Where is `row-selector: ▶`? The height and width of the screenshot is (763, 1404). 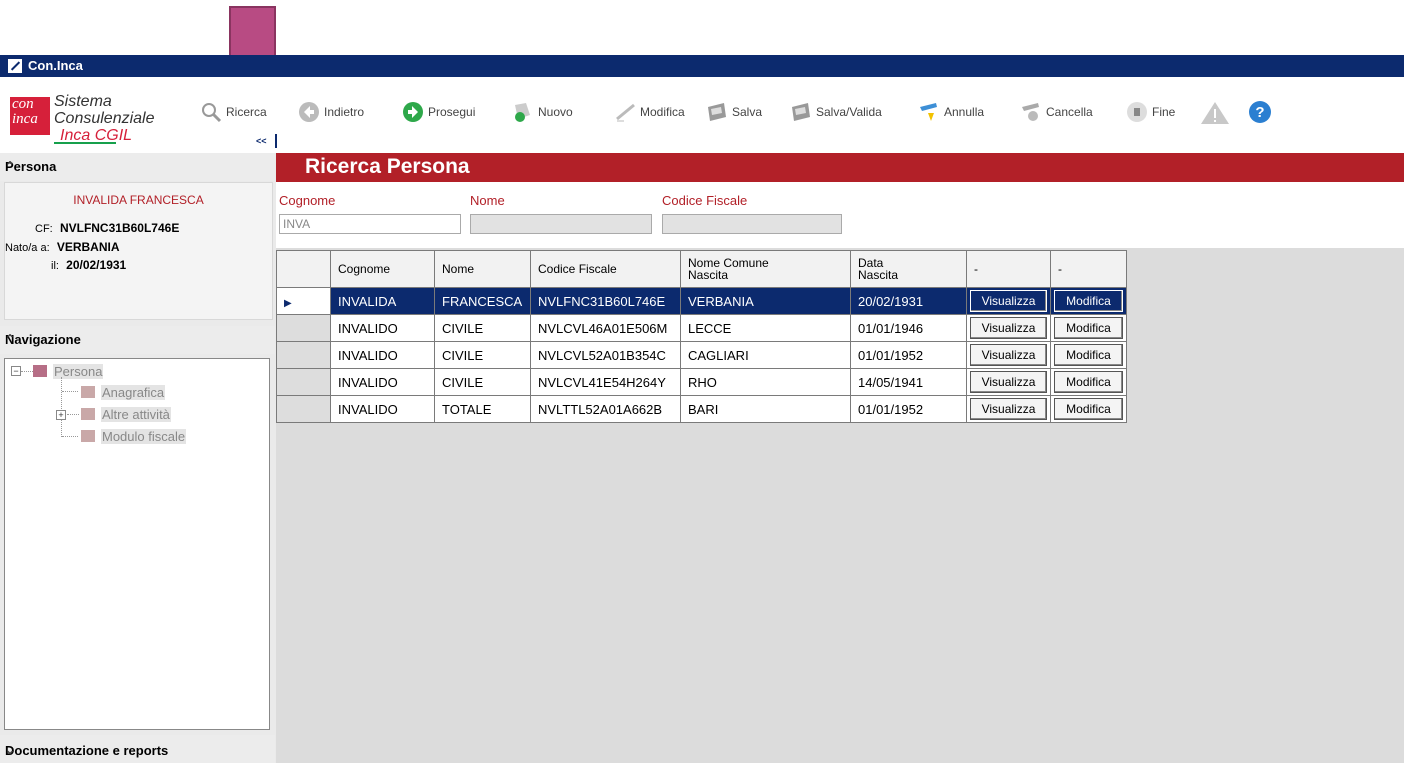 row-selector: ▶ is located at coordinates (303, 301).